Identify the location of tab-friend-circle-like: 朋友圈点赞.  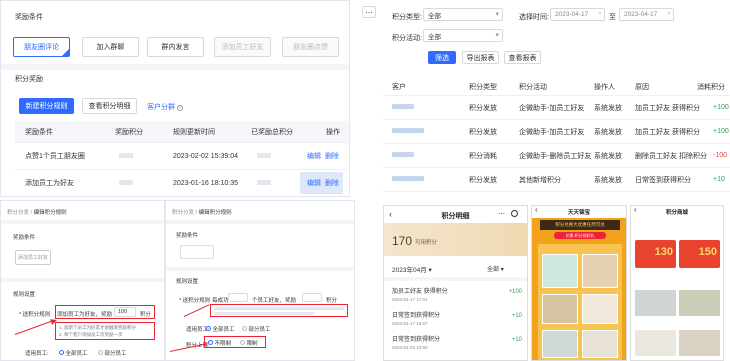
(310, 47).